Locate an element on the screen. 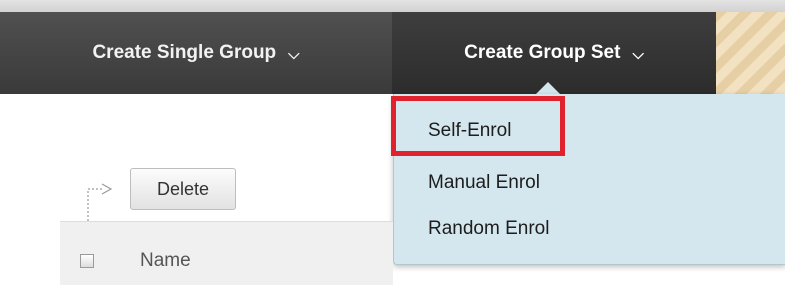 This screenshot has height=285, width=785. decorative-stripes is located at coordinates (750, 53).